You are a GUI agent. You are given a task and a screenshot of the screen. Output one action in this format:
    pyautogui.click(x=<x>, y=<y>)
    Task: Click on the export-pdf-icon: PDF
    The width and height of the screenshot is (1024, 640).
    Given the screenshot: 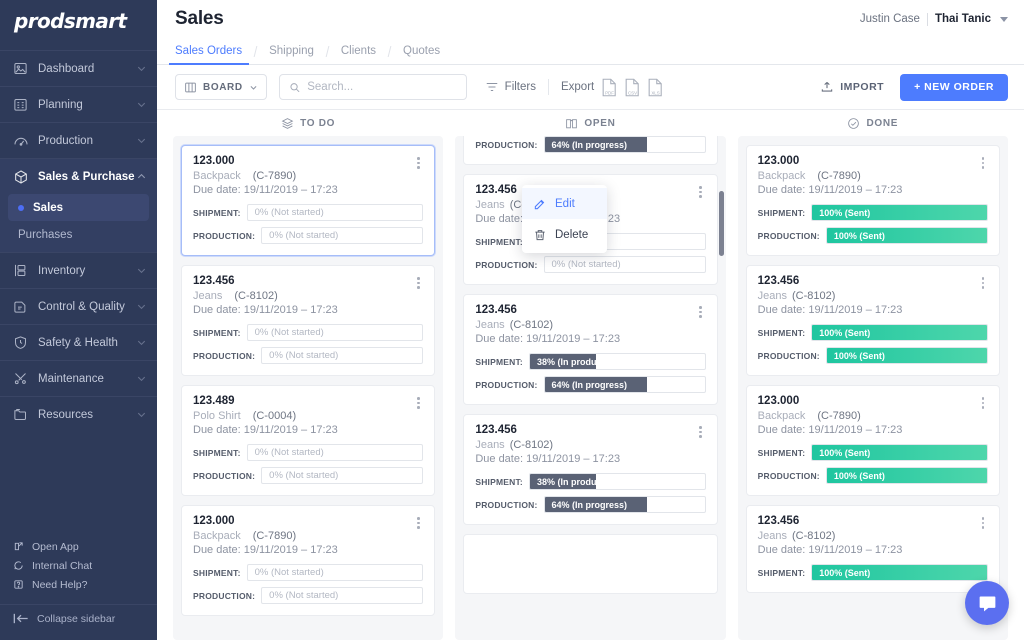 What is the action you would take?
    pyautogui.click(x=609, y=87)
    